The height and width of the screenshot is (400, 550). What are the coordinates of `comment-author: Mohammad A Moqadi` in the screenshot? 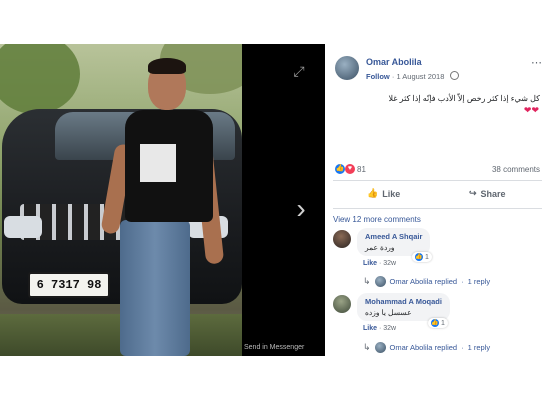 It's located at (403, 301).